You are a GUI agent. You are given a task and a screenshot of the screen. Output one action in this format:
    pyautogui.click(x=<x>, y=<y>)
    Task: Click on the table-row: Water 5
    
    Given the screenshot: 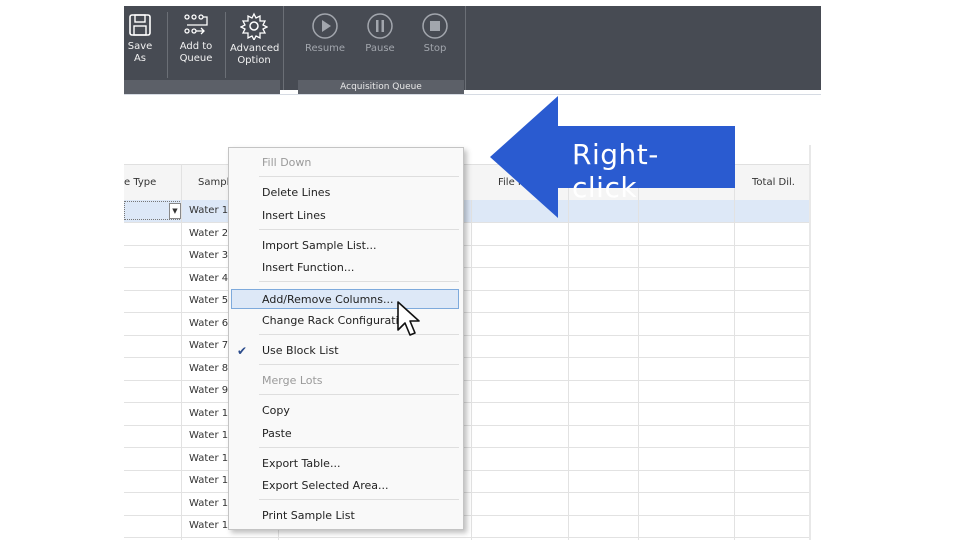 What is the action you would take?
    pyautogui.click(x=467, y=301)
    